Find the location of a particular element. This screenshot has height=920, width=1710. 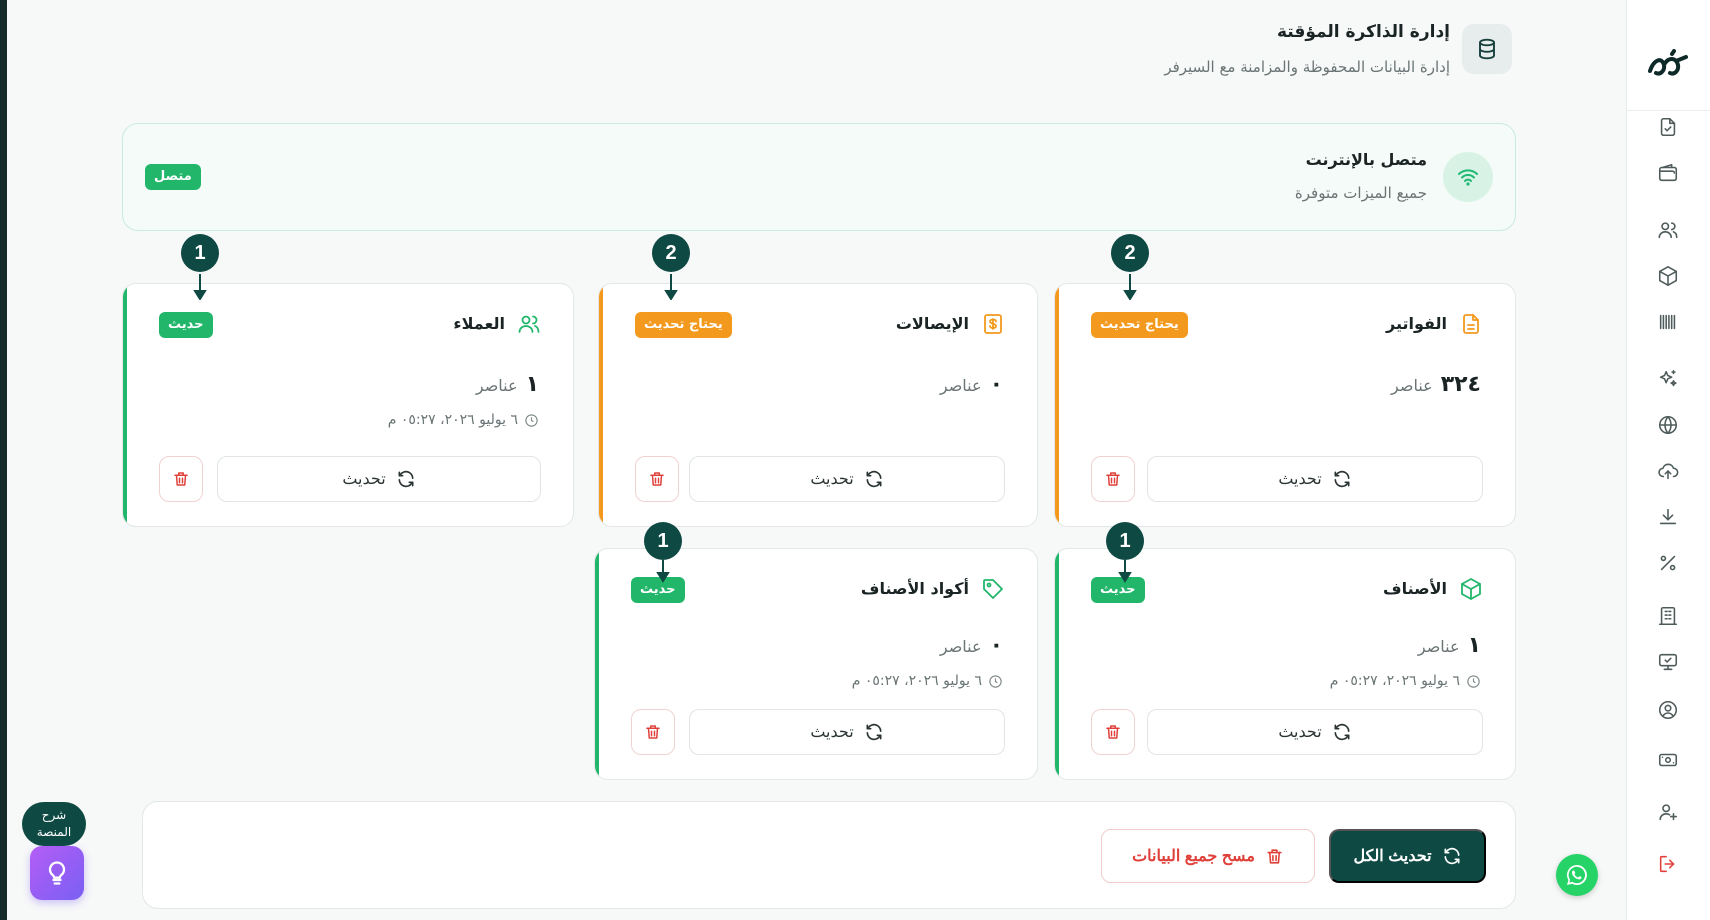

logo-divider is located at coordinates (1668, 110).